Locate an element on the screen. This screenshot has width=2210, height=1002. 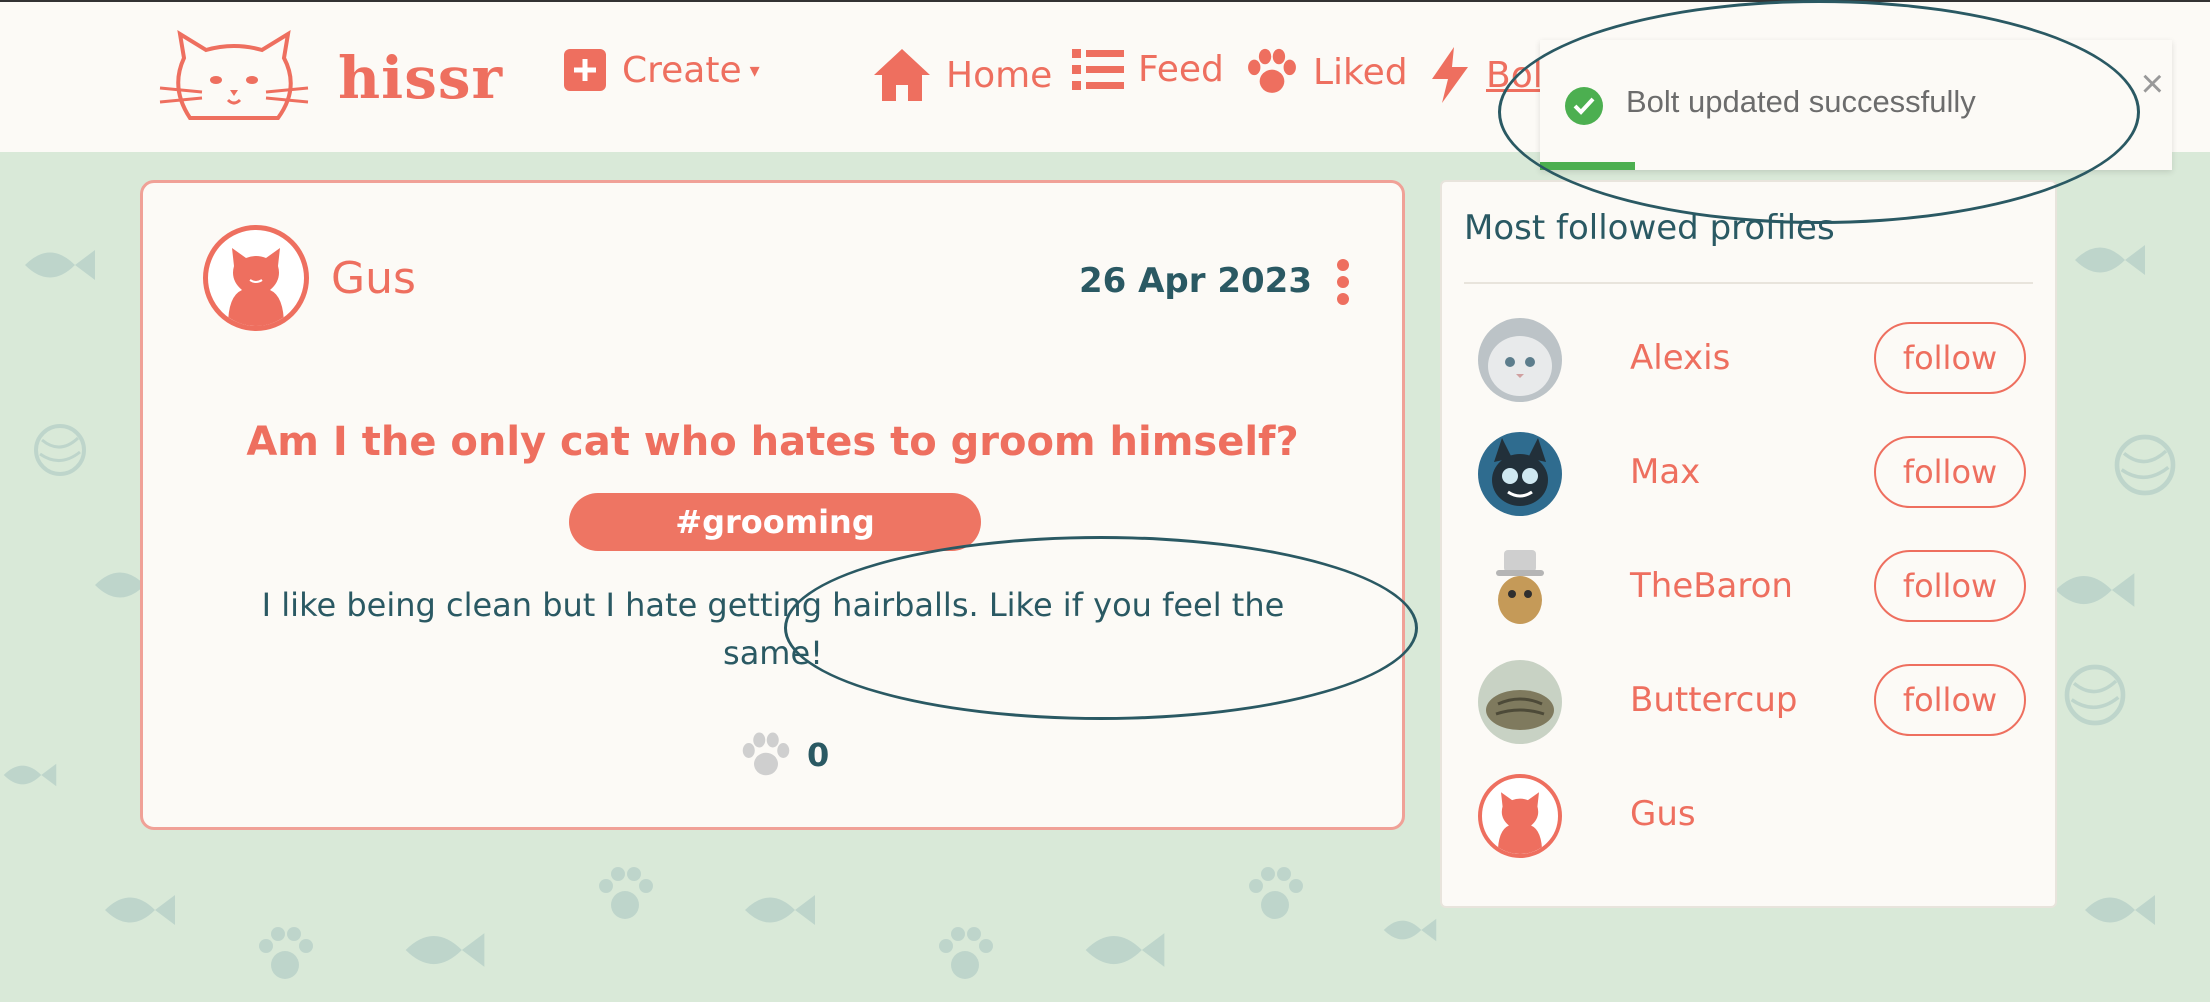
tabby-cat-photo-icon is located at coordinates (1520, 702).